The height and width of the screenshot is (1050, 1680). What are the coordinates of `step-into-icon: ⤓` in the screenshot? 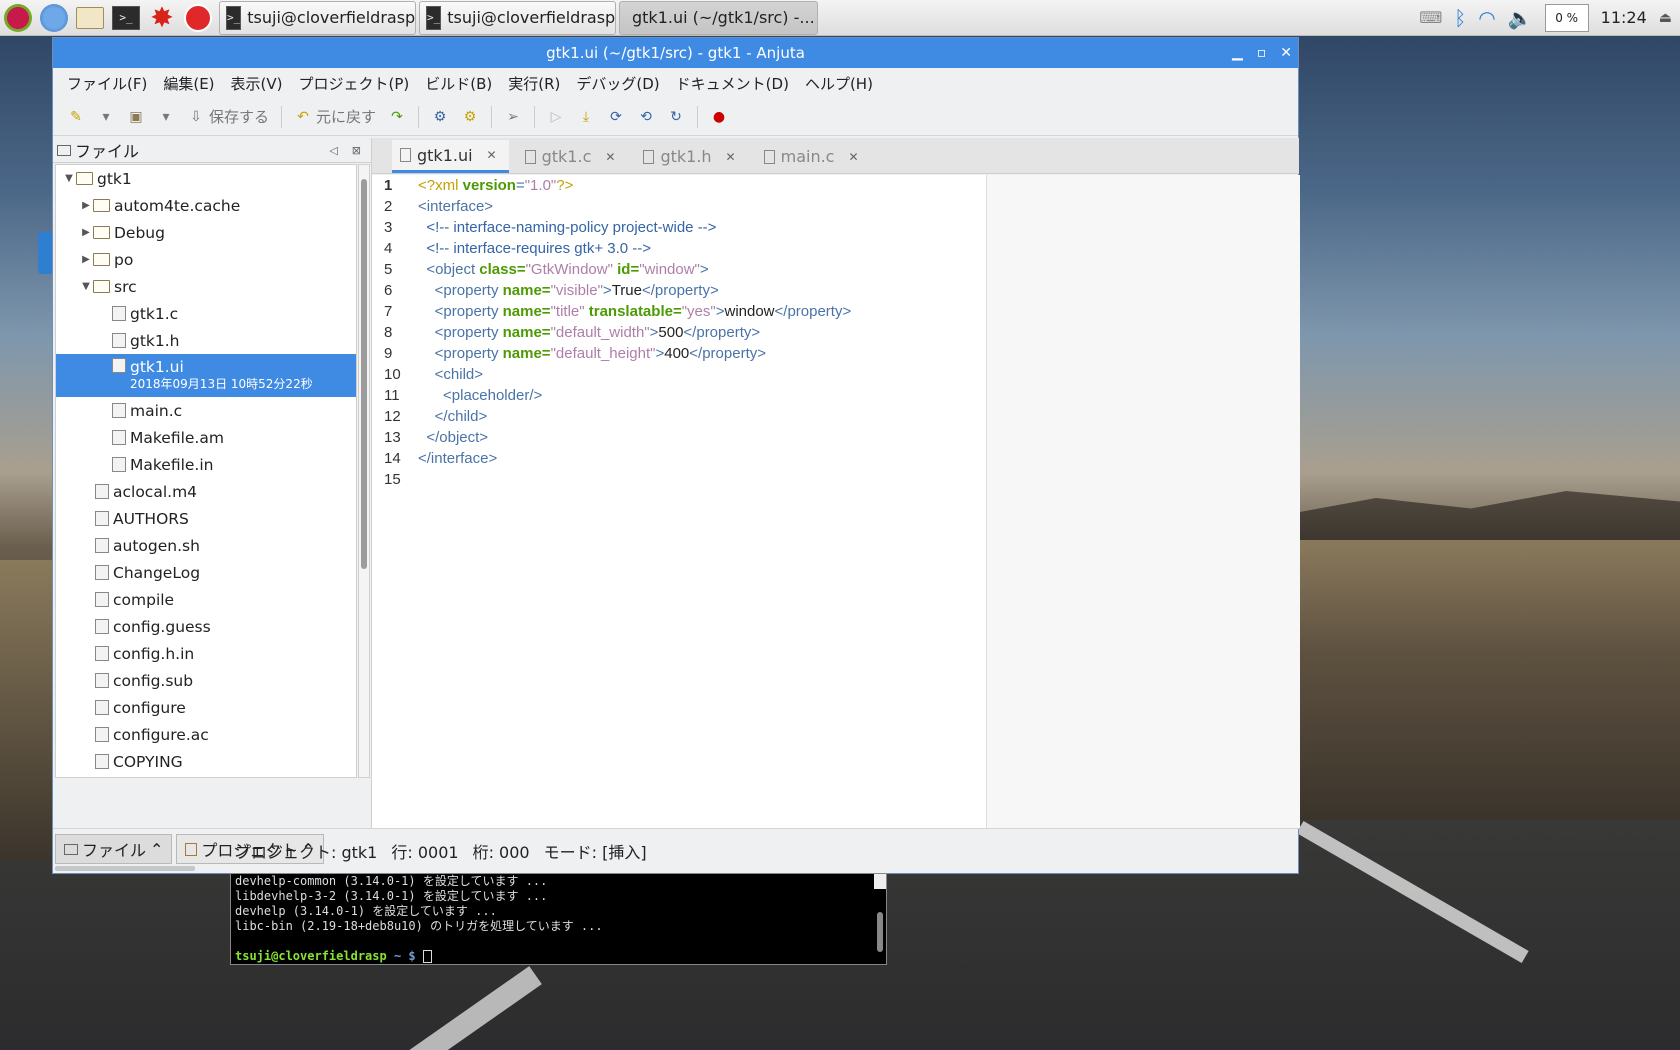 It's located at (586, 117).